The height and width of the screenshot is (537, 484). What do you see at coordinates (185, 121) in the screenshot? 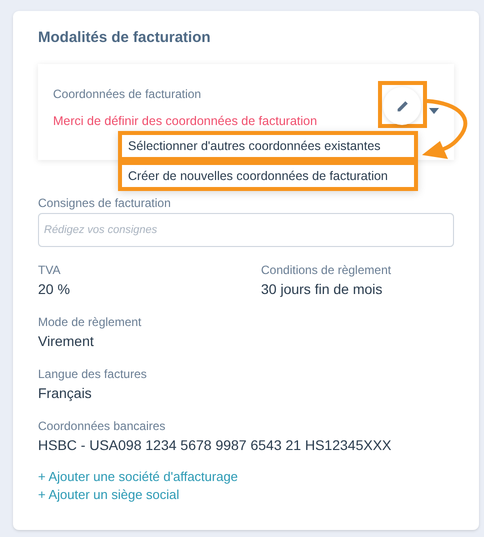
I see `error-message: Merci de définir des coordonnées de facturation` at bounding box center [185, 121].